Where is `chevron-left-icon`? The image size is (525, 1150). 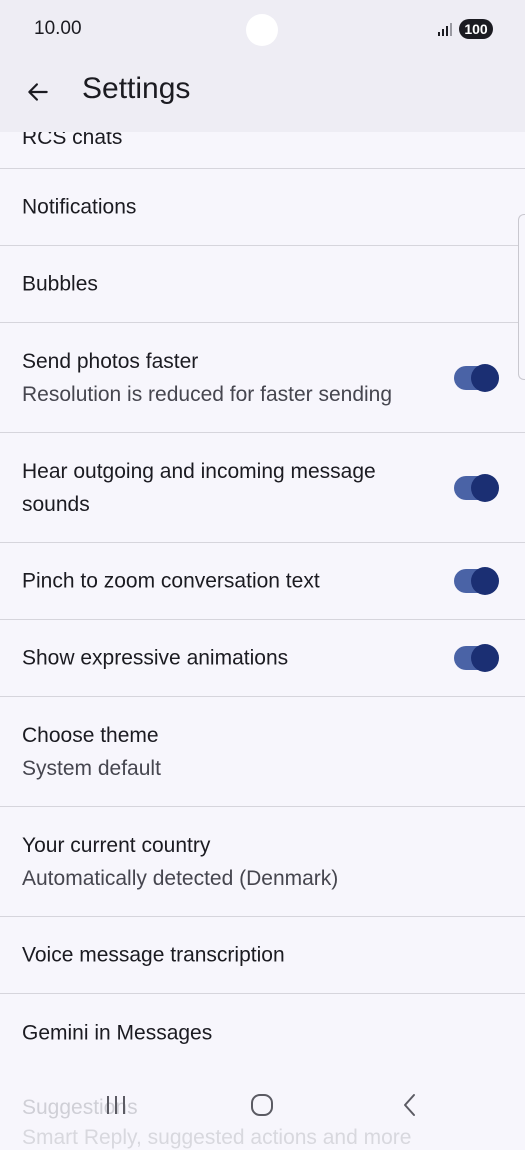 chevron-left-icon is located at coordinates (409, 1105).